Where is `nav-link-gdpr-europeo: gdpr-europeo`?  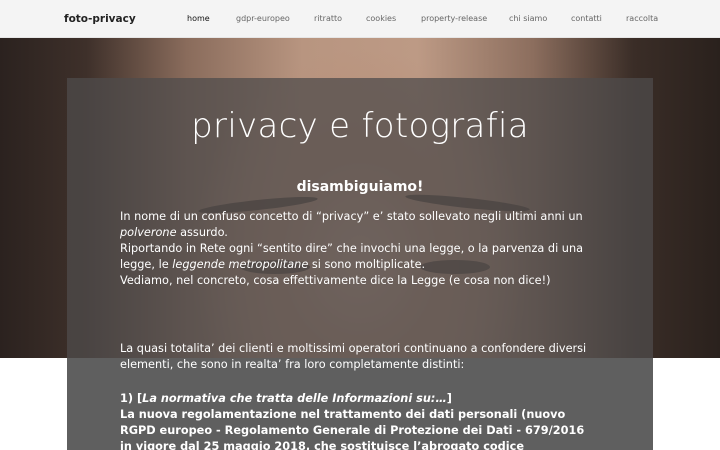 nav-link-gdpr-europeo: gdpr-europeo is located at coordinates (263, 18).